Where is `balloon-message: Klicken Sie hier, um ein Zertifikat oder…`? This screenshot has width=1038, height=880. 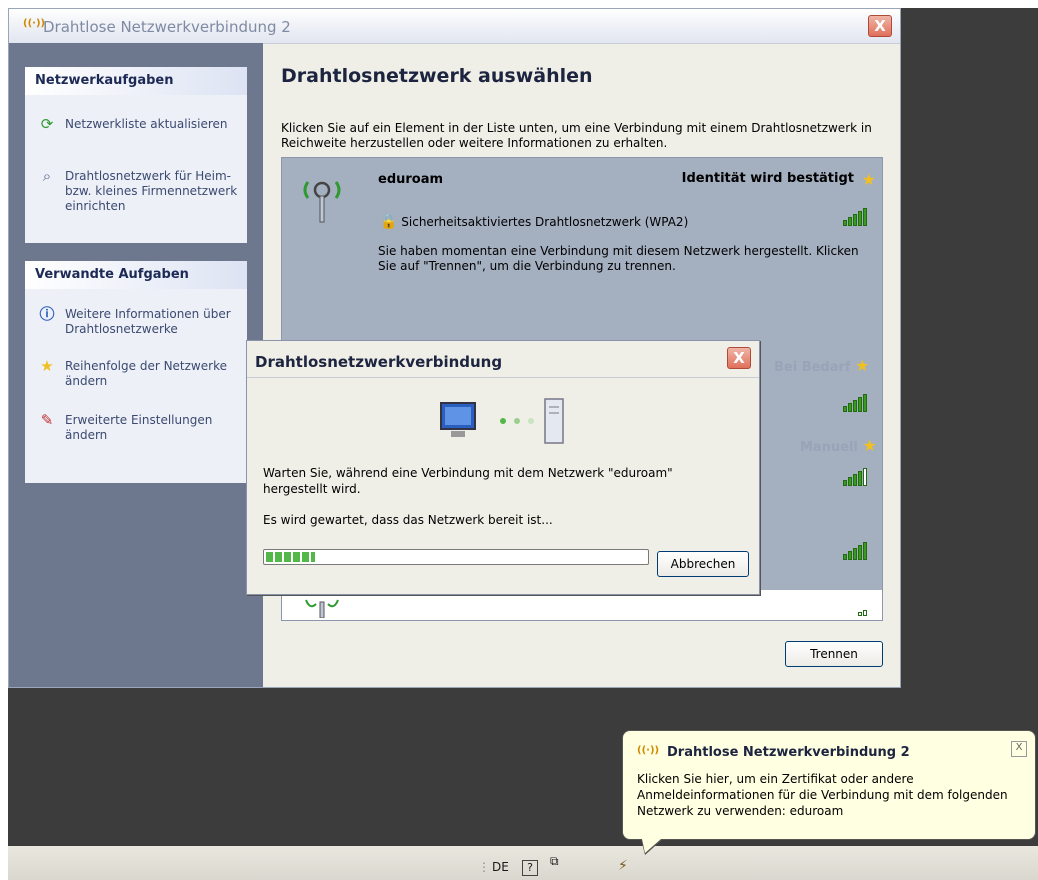 balloon-message: Klicken Sie hier, um ein Zertifikat oder… is located at coordinates (822, 795).